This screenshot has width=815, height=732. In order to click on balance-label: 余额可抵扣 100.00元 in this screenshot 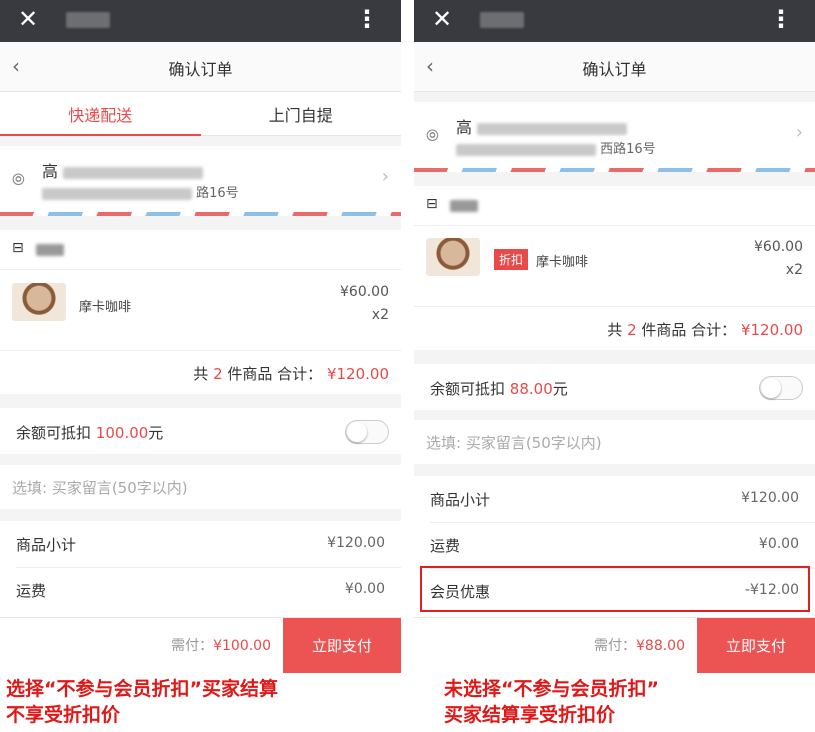, I will do `click(89, 432)`.